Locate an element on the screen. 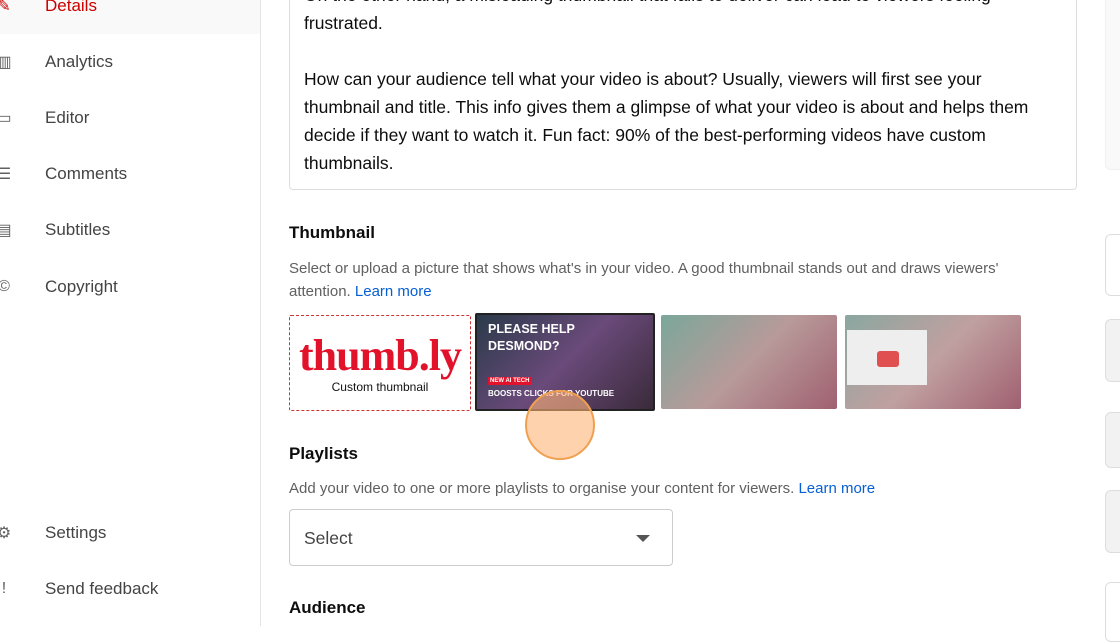  right-panel is located at coordinates (1112, 85).